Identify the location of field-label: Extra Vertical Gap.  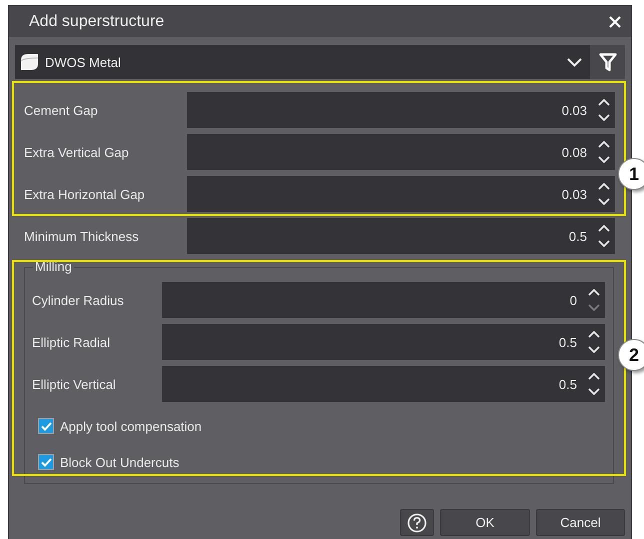
(76, 152).